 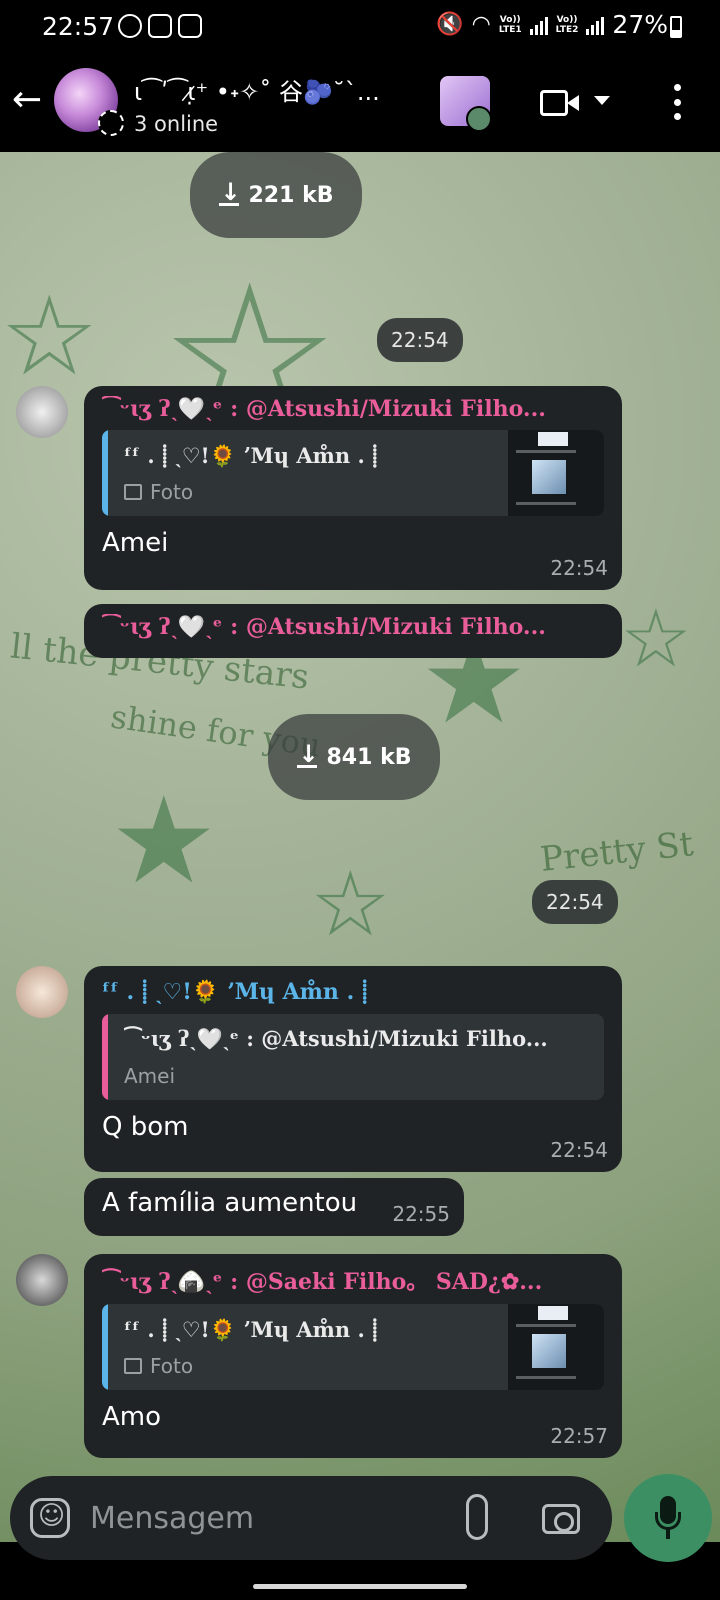 What do you see at coordinates (450, 24) in the screenshot?
I see `mute-icon: 🔇` at bounding box center [450, 24].